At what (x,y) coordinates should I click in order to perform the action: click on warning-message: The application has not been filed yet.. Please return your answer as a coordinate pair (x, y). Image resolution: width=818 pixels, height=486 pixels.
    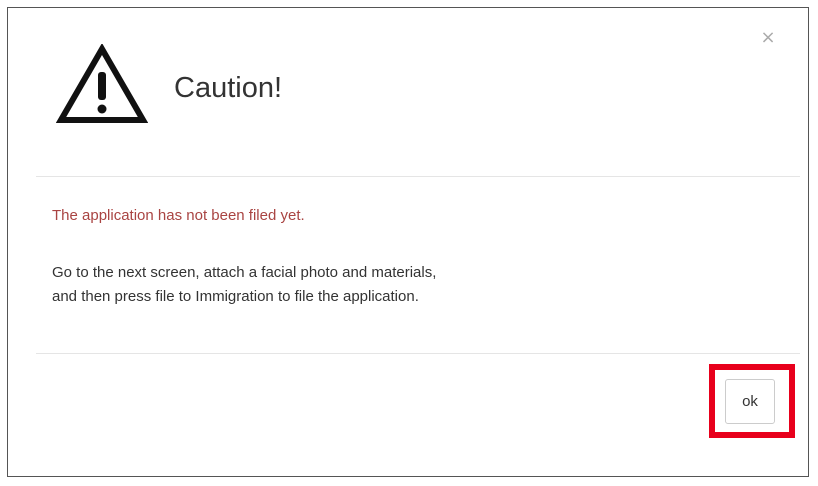
    Looking at the image, I should click on (178, 215).